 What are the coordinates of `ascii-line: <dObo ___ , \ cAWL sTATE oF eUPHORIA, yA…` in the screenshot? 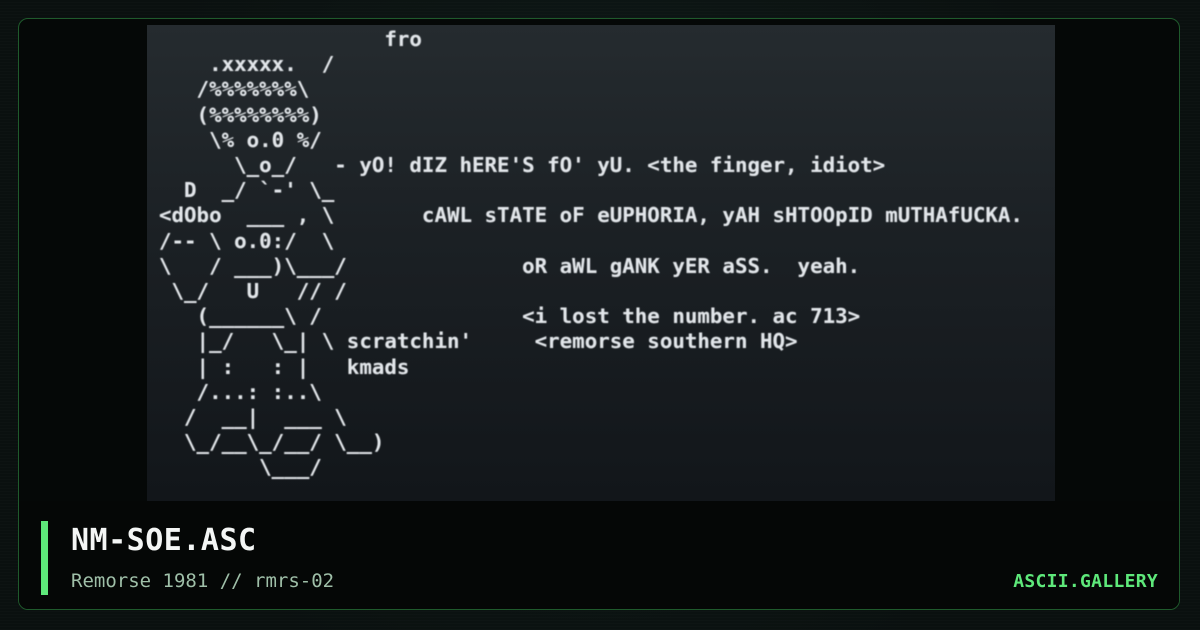 It's located at (591, 215).